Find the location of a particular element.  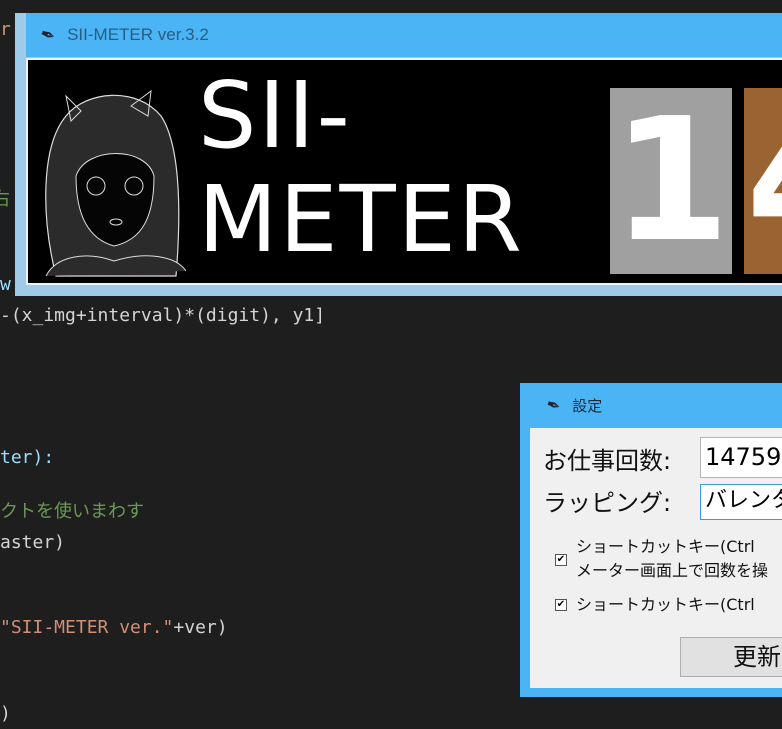

count-input: 14759 is located at coordinates (741, 457).